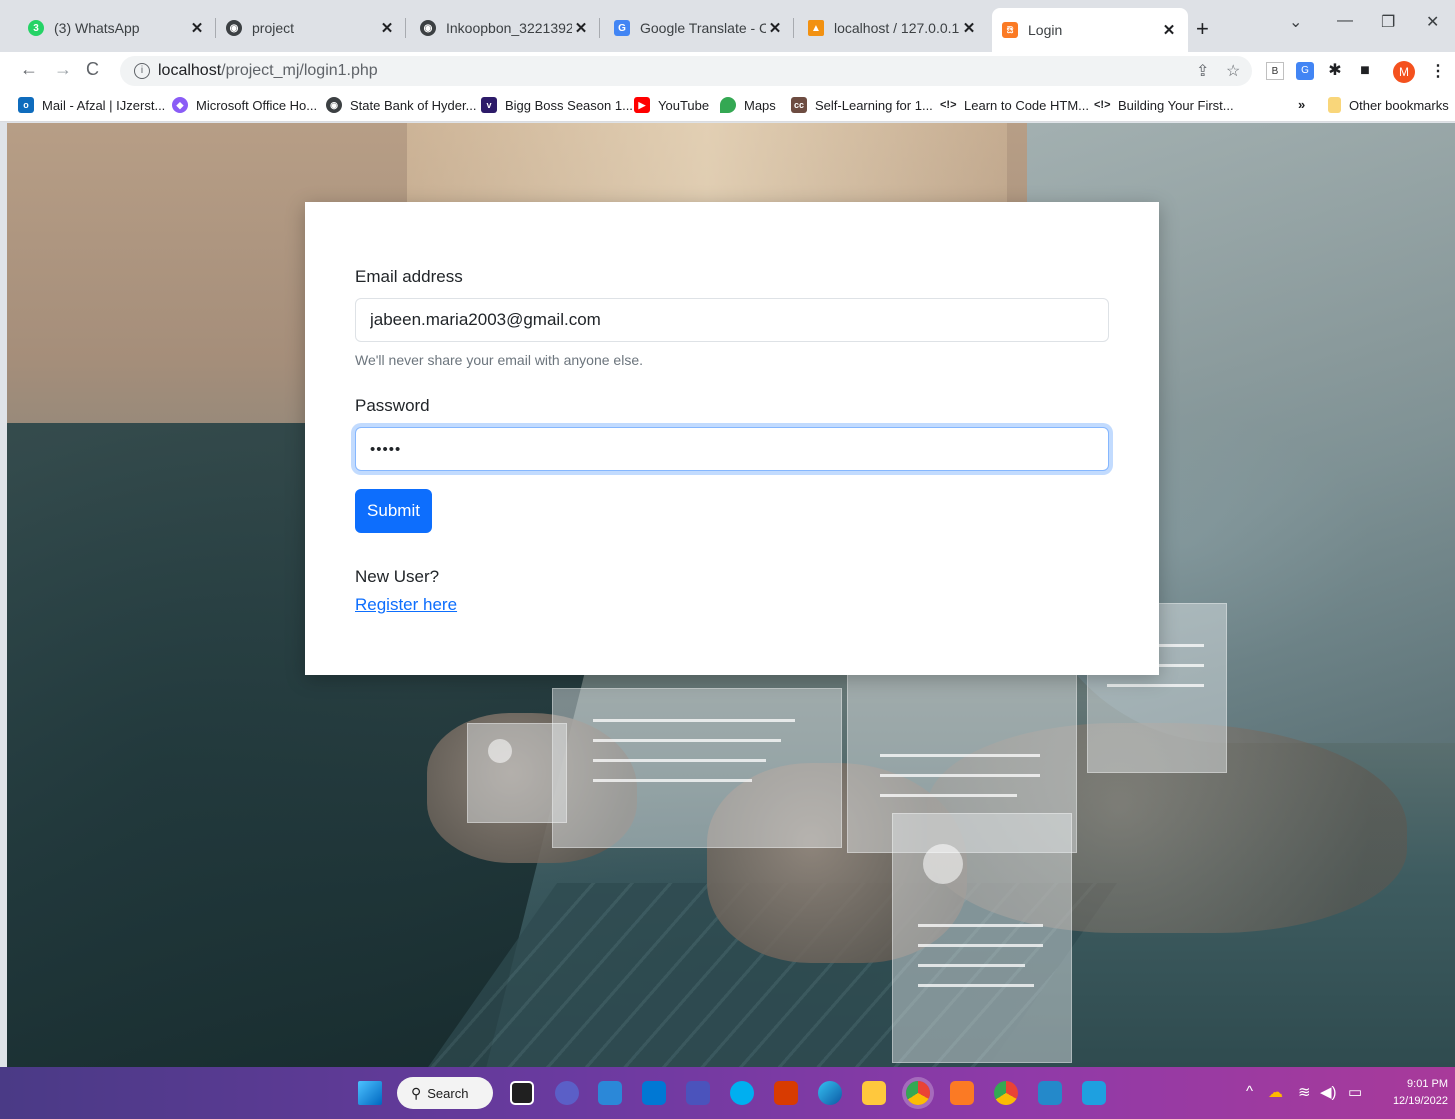  Describe the element at coordinates (654, 1093) in the screenshot. I see `mail-icon` at that location.